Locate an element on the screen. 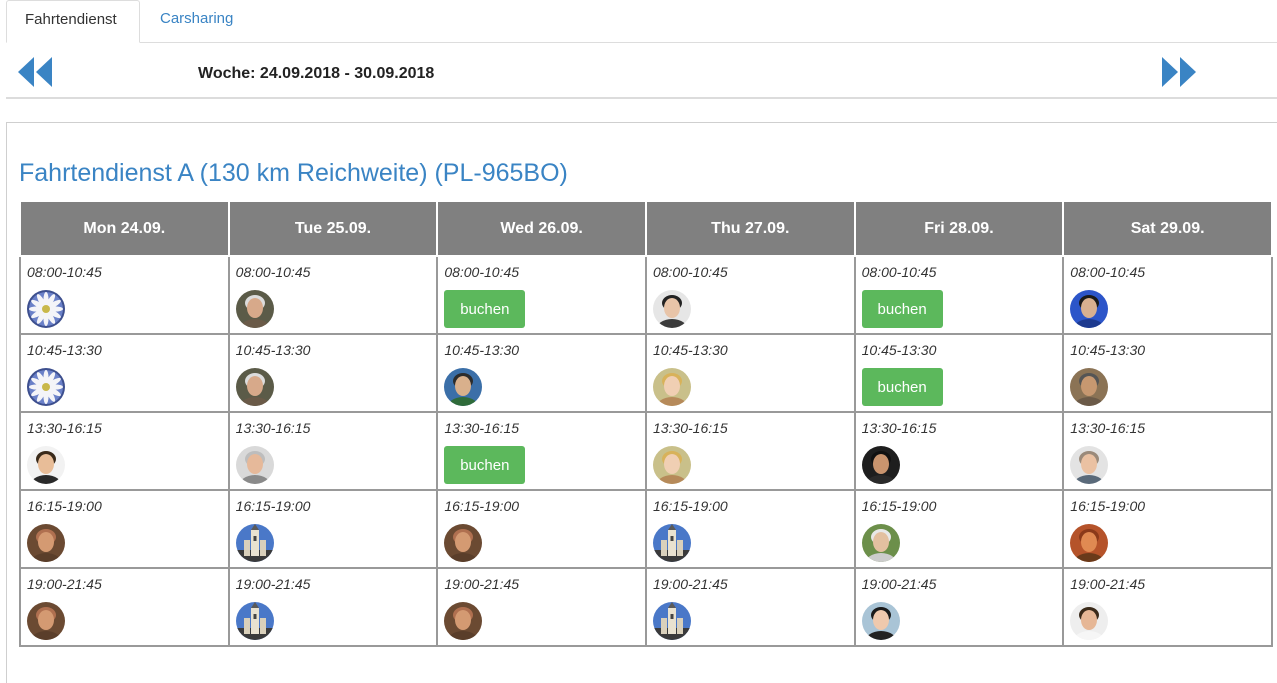  week-range-label: Woche: 24.09.2018 - 30.09.2018 is located at coordinates (316, 73).